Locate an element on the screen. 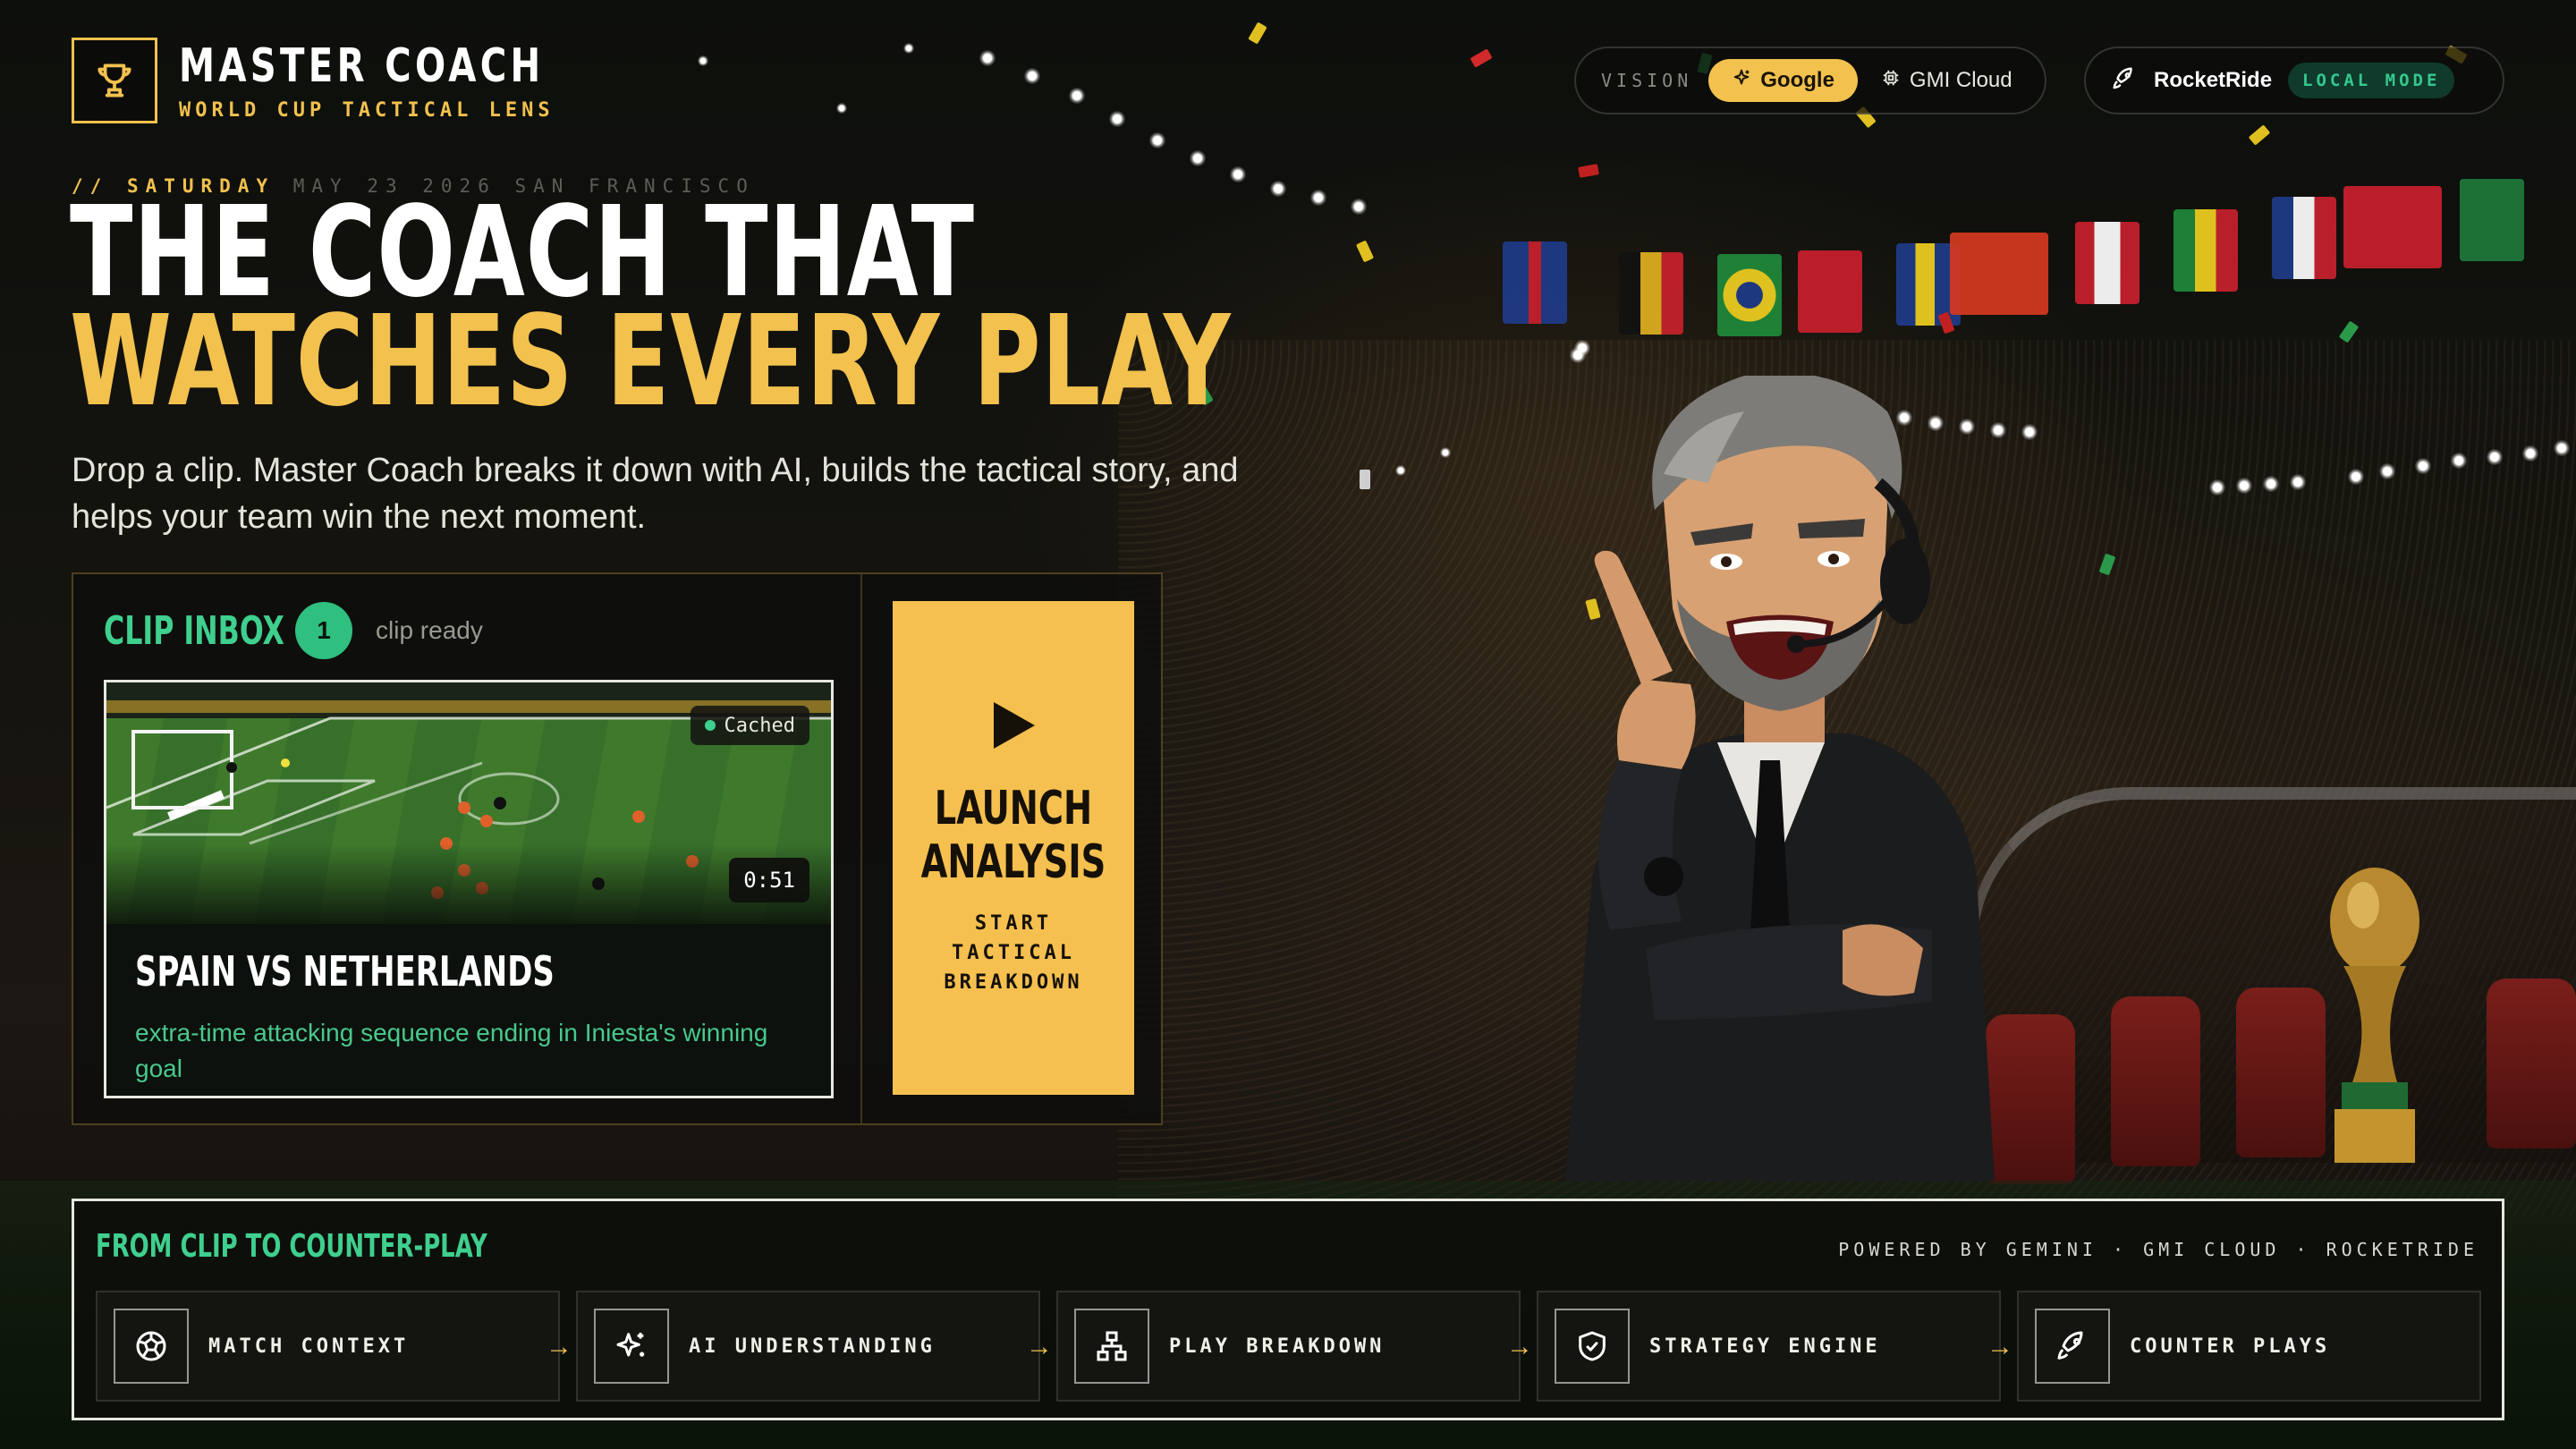 Image resolution: width=2576 pixels, height=1449 pixels. vision-option-gmi-cloud: GMI Cloud is located at coordinates (1947, 81).